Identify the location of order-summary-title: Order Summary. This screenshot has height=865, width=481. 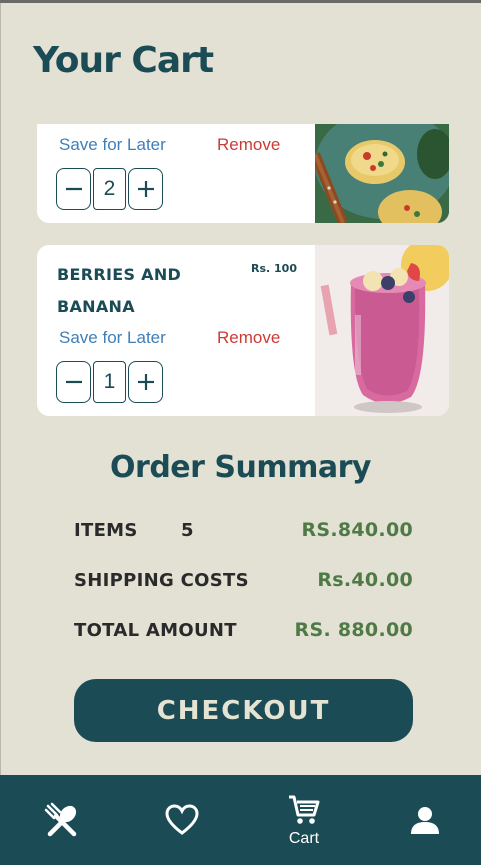
(240, 467).